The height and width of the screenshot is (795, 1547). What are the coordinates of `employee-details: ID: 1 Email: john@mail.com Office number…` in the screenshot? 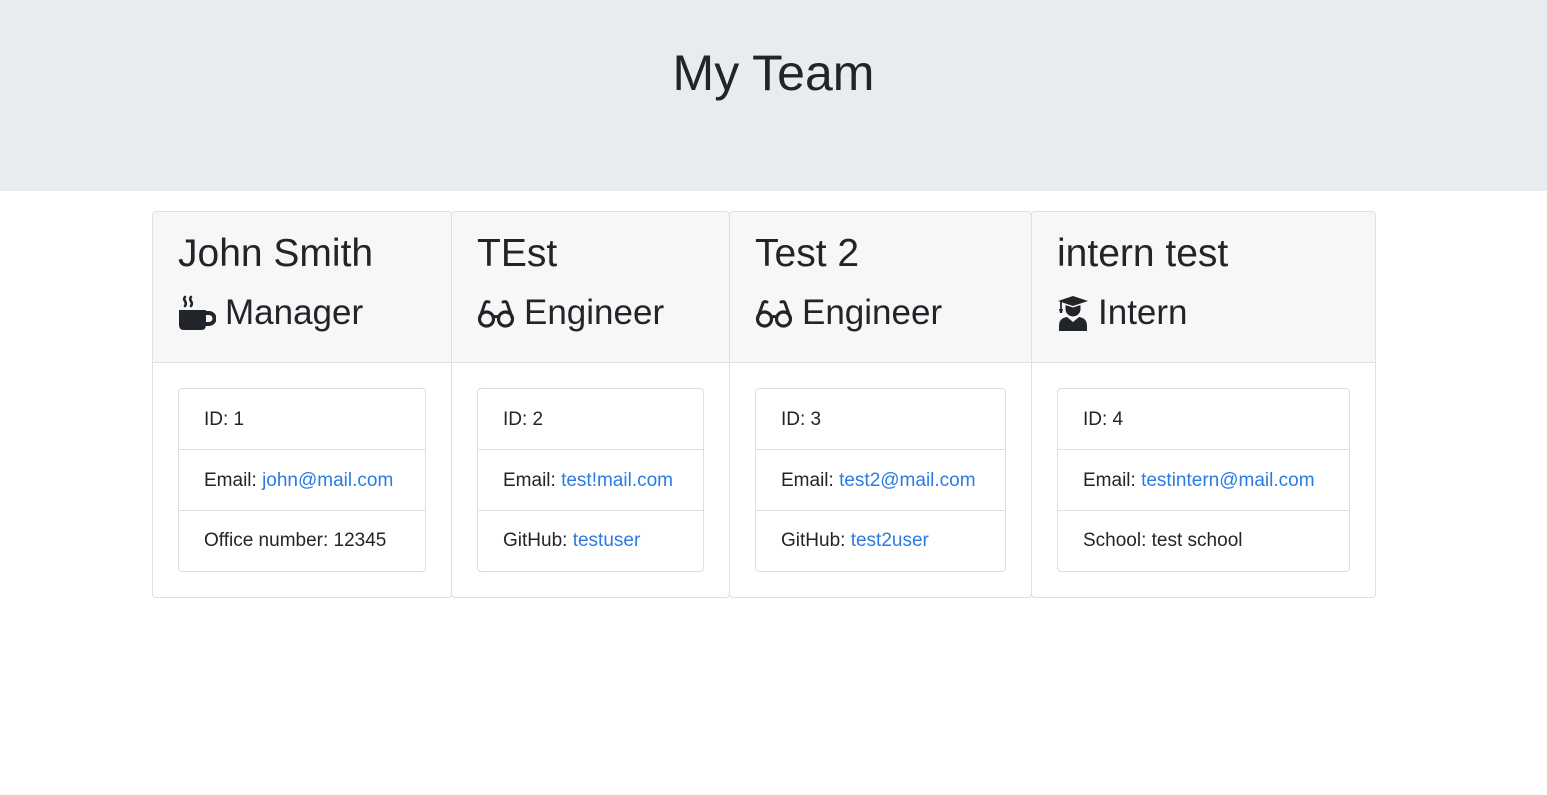 It's located at (302, 480).